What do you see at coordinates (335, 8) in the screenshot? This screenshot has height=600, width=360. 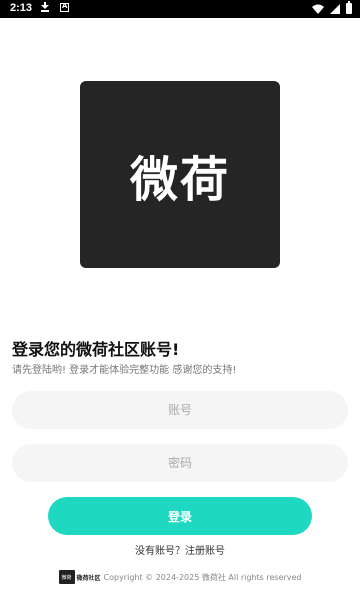 I see `signal-icon` at bounding box center [335, 8].